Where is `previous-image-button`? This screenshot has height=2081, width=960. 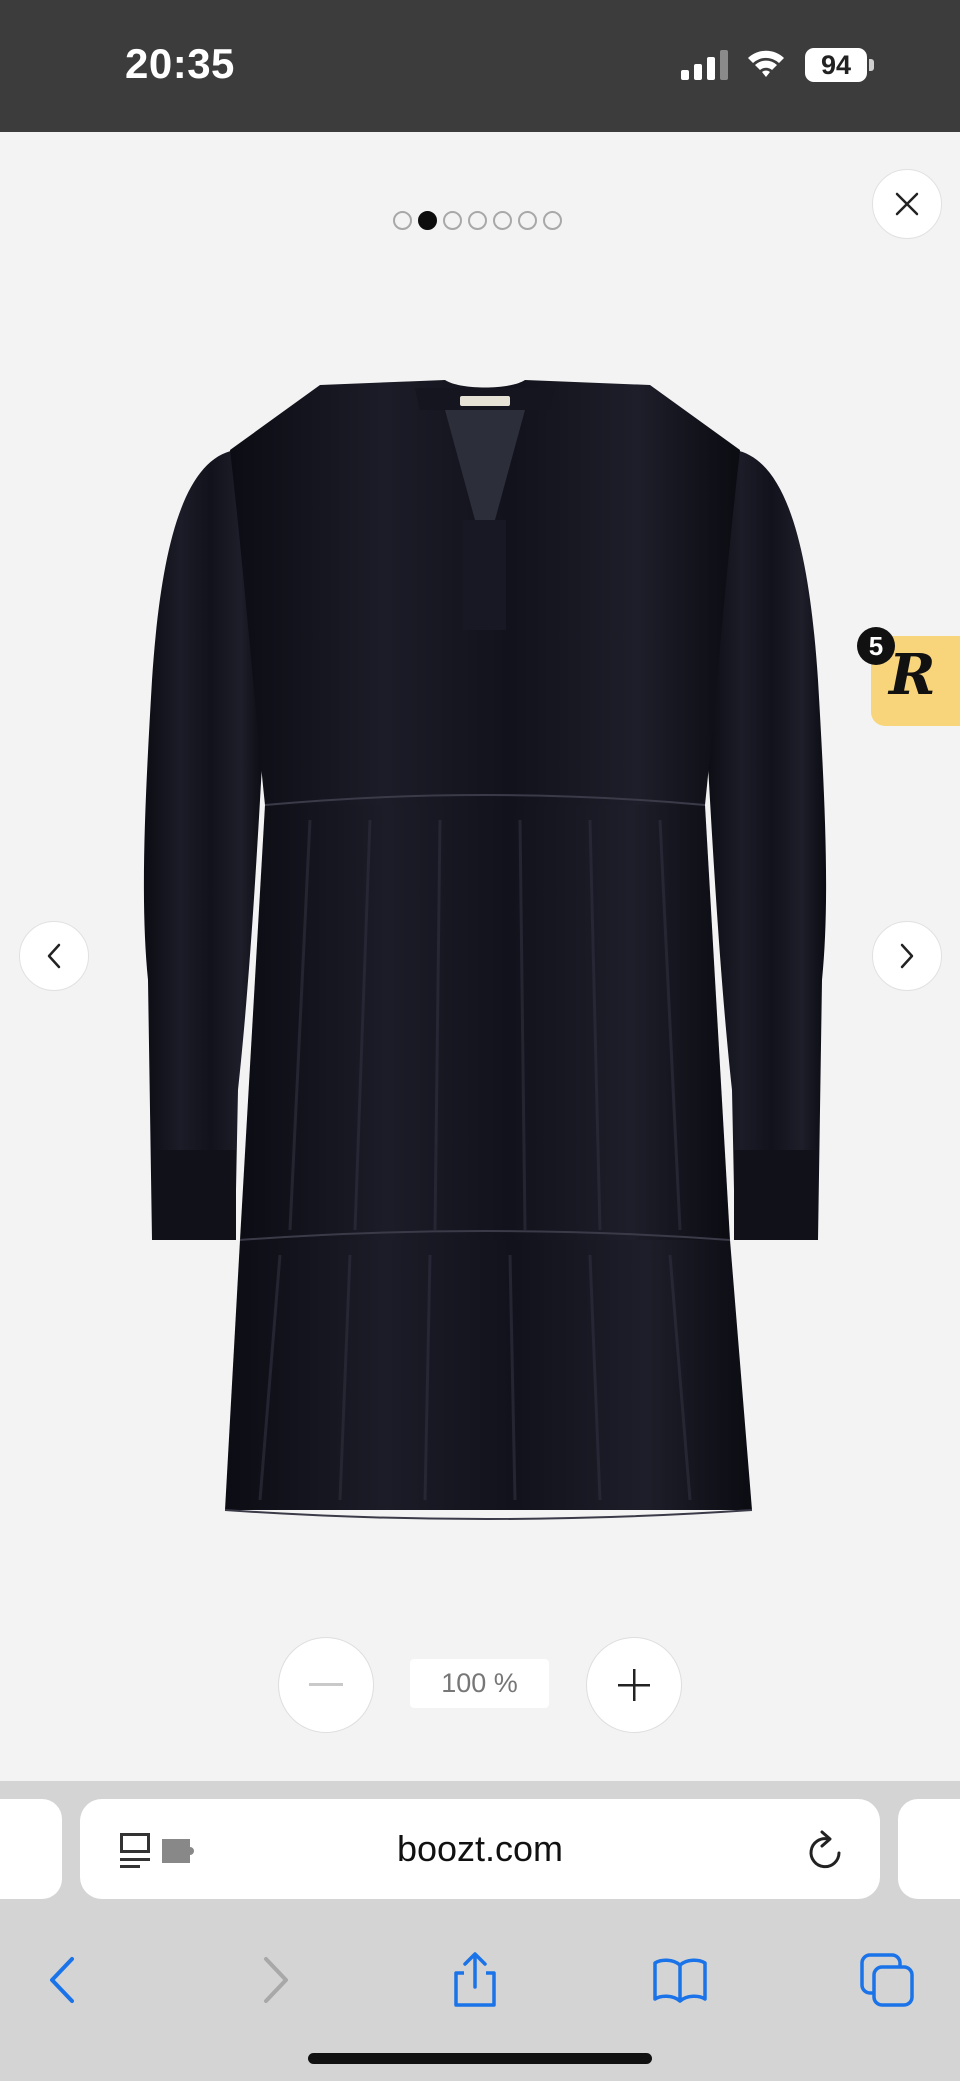
previous-image-button is located at coordinates (54, 956).